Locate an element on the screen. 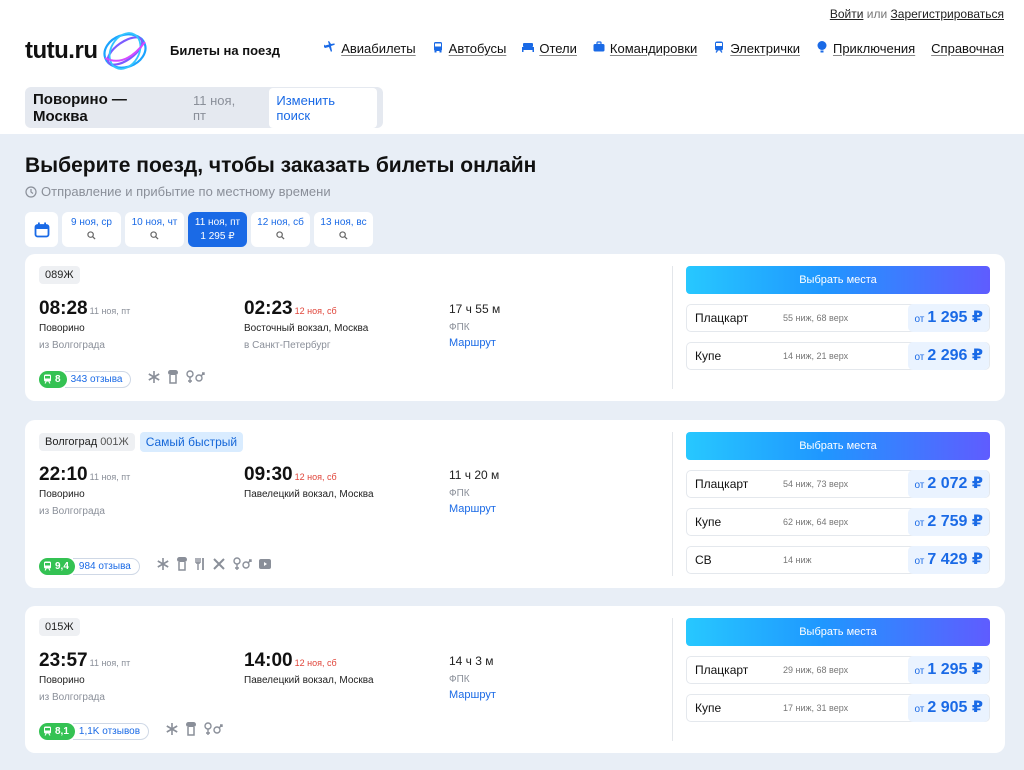  date-tab-price: 1 295 ₽ is located at coordinates (217, 236).